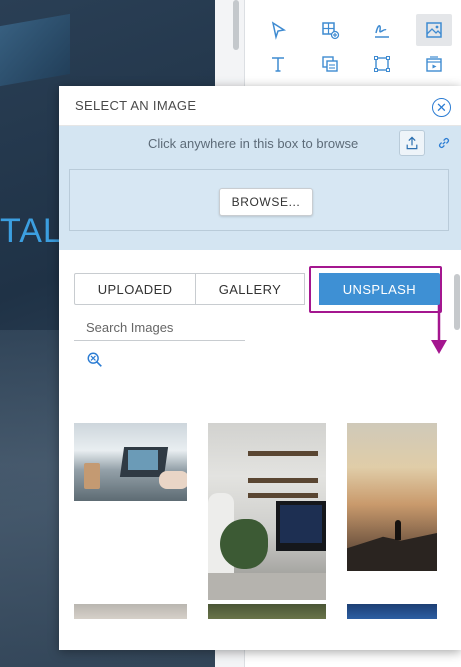 Image resolution: width=461 pixels, height=667 pixels. Describe the element at coordinates (441, 107) in the screenshot. I see `close-icon: ✕` at that location.